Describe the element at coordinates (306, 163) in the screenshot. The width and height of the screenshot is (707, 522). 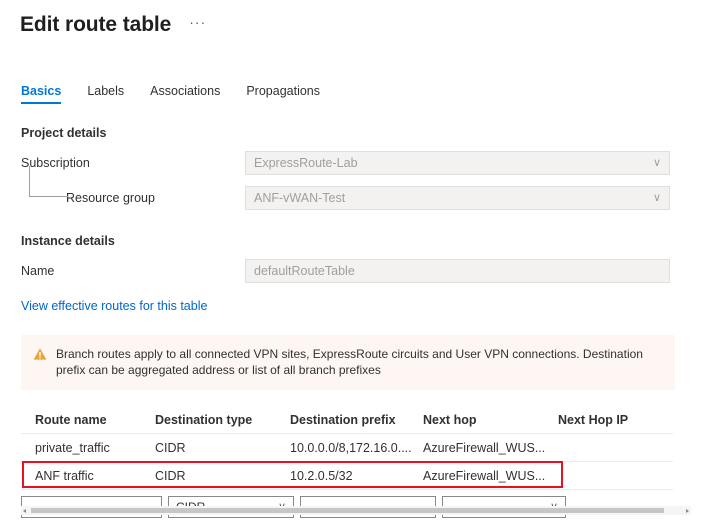
I see `subscription-value: ExpressRoute-Lab` at that location.